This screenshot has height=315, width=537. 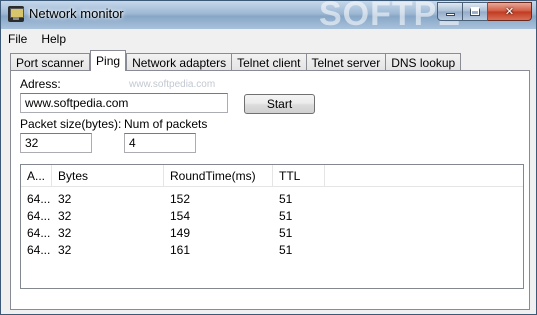 I want to click on address-label: Adress:, so click(x=40, y=84).